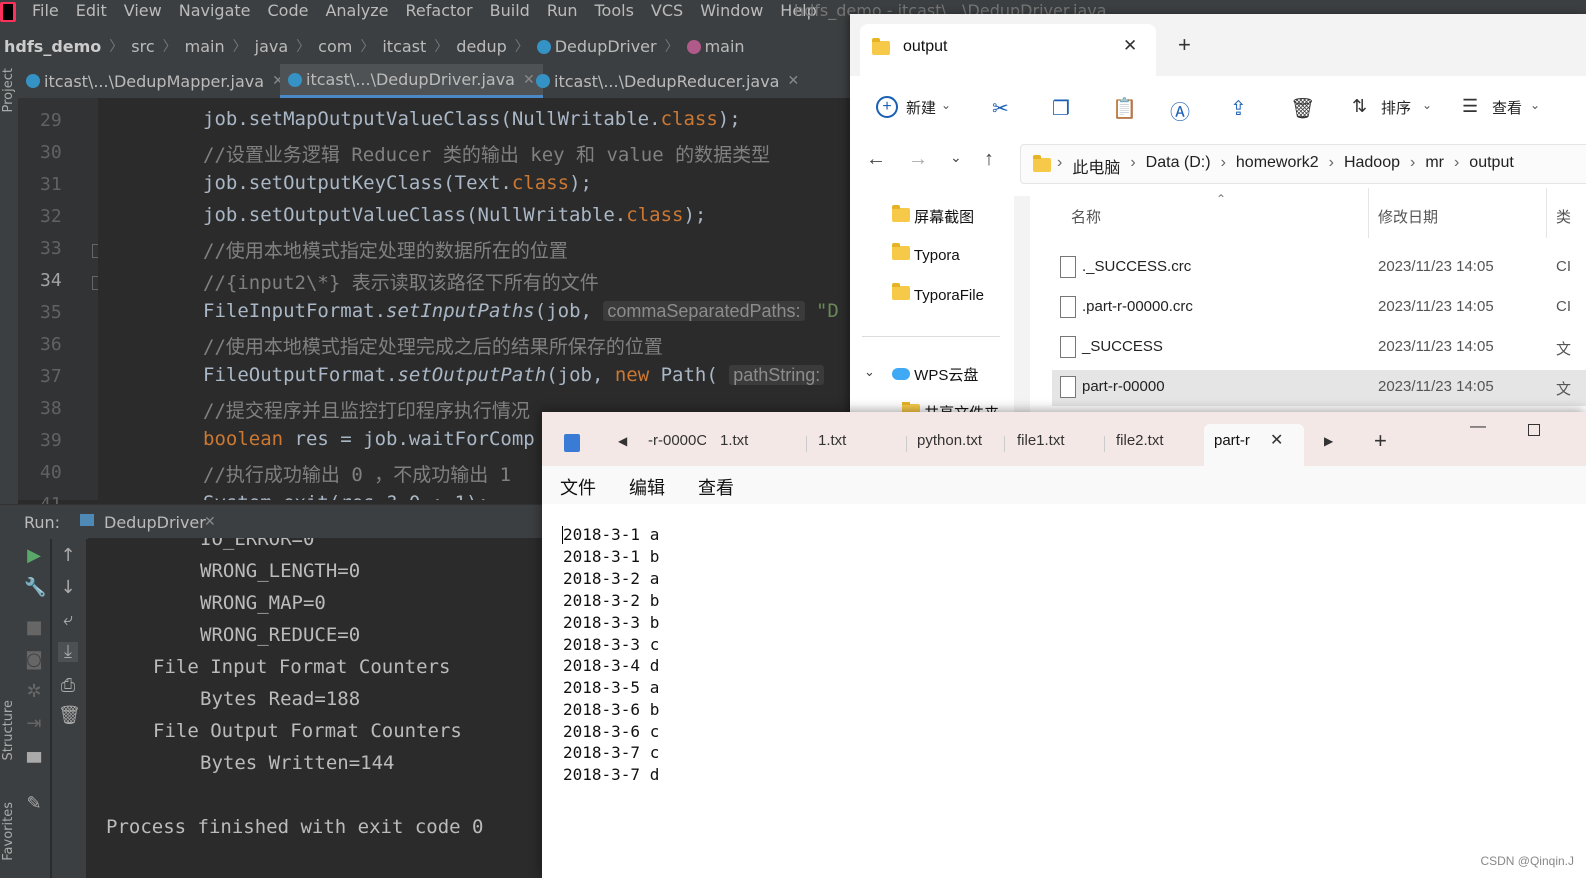  What do you see at coordinates (935, 374) in the screenshot?
I see `nav-item-wps: WPS云盘` at bounding box center [935, 374].